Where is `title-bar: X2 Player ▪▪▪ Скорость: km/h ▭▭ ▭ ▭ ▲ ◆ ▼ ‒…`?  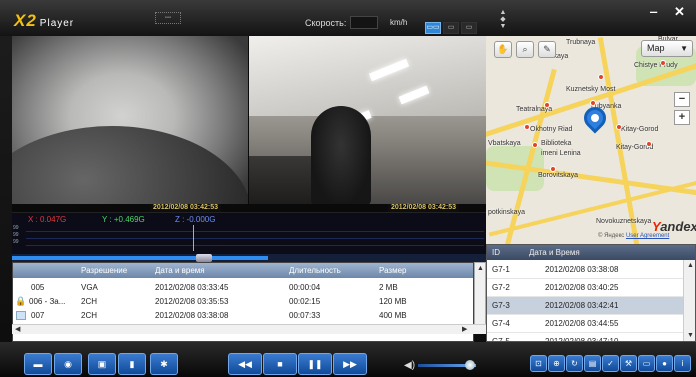 title-bar: X2 Player ▪▪▪ Скорость: km/h ▭▭ ▭ ▭ ▲ ◆ ▼ ‒… is located at coordinates (348, 18).